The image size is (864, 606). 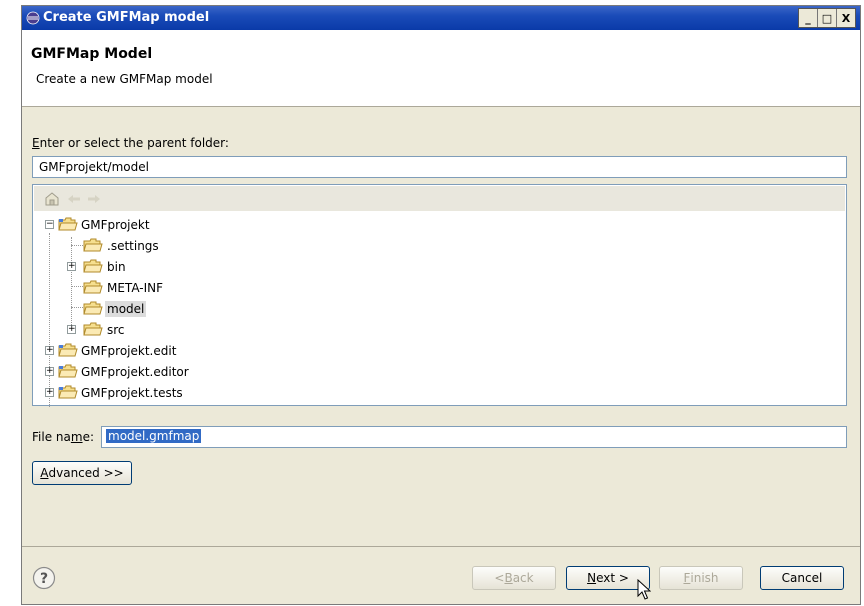 What do you see at coordinates (499, 578) in the screenshot?
I see `back-button-prefix: <` at bounding box center [499, 578].